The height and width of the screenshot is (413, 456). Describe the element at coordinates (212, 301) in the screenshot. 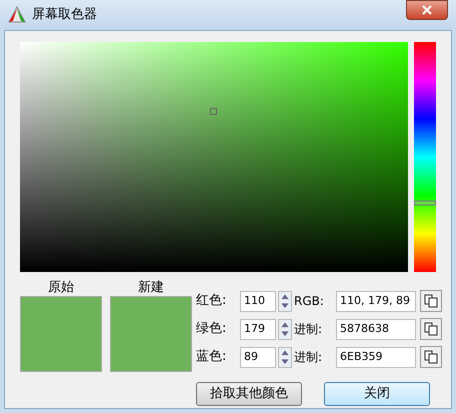

I see `channel-label: 红色:` at that location.